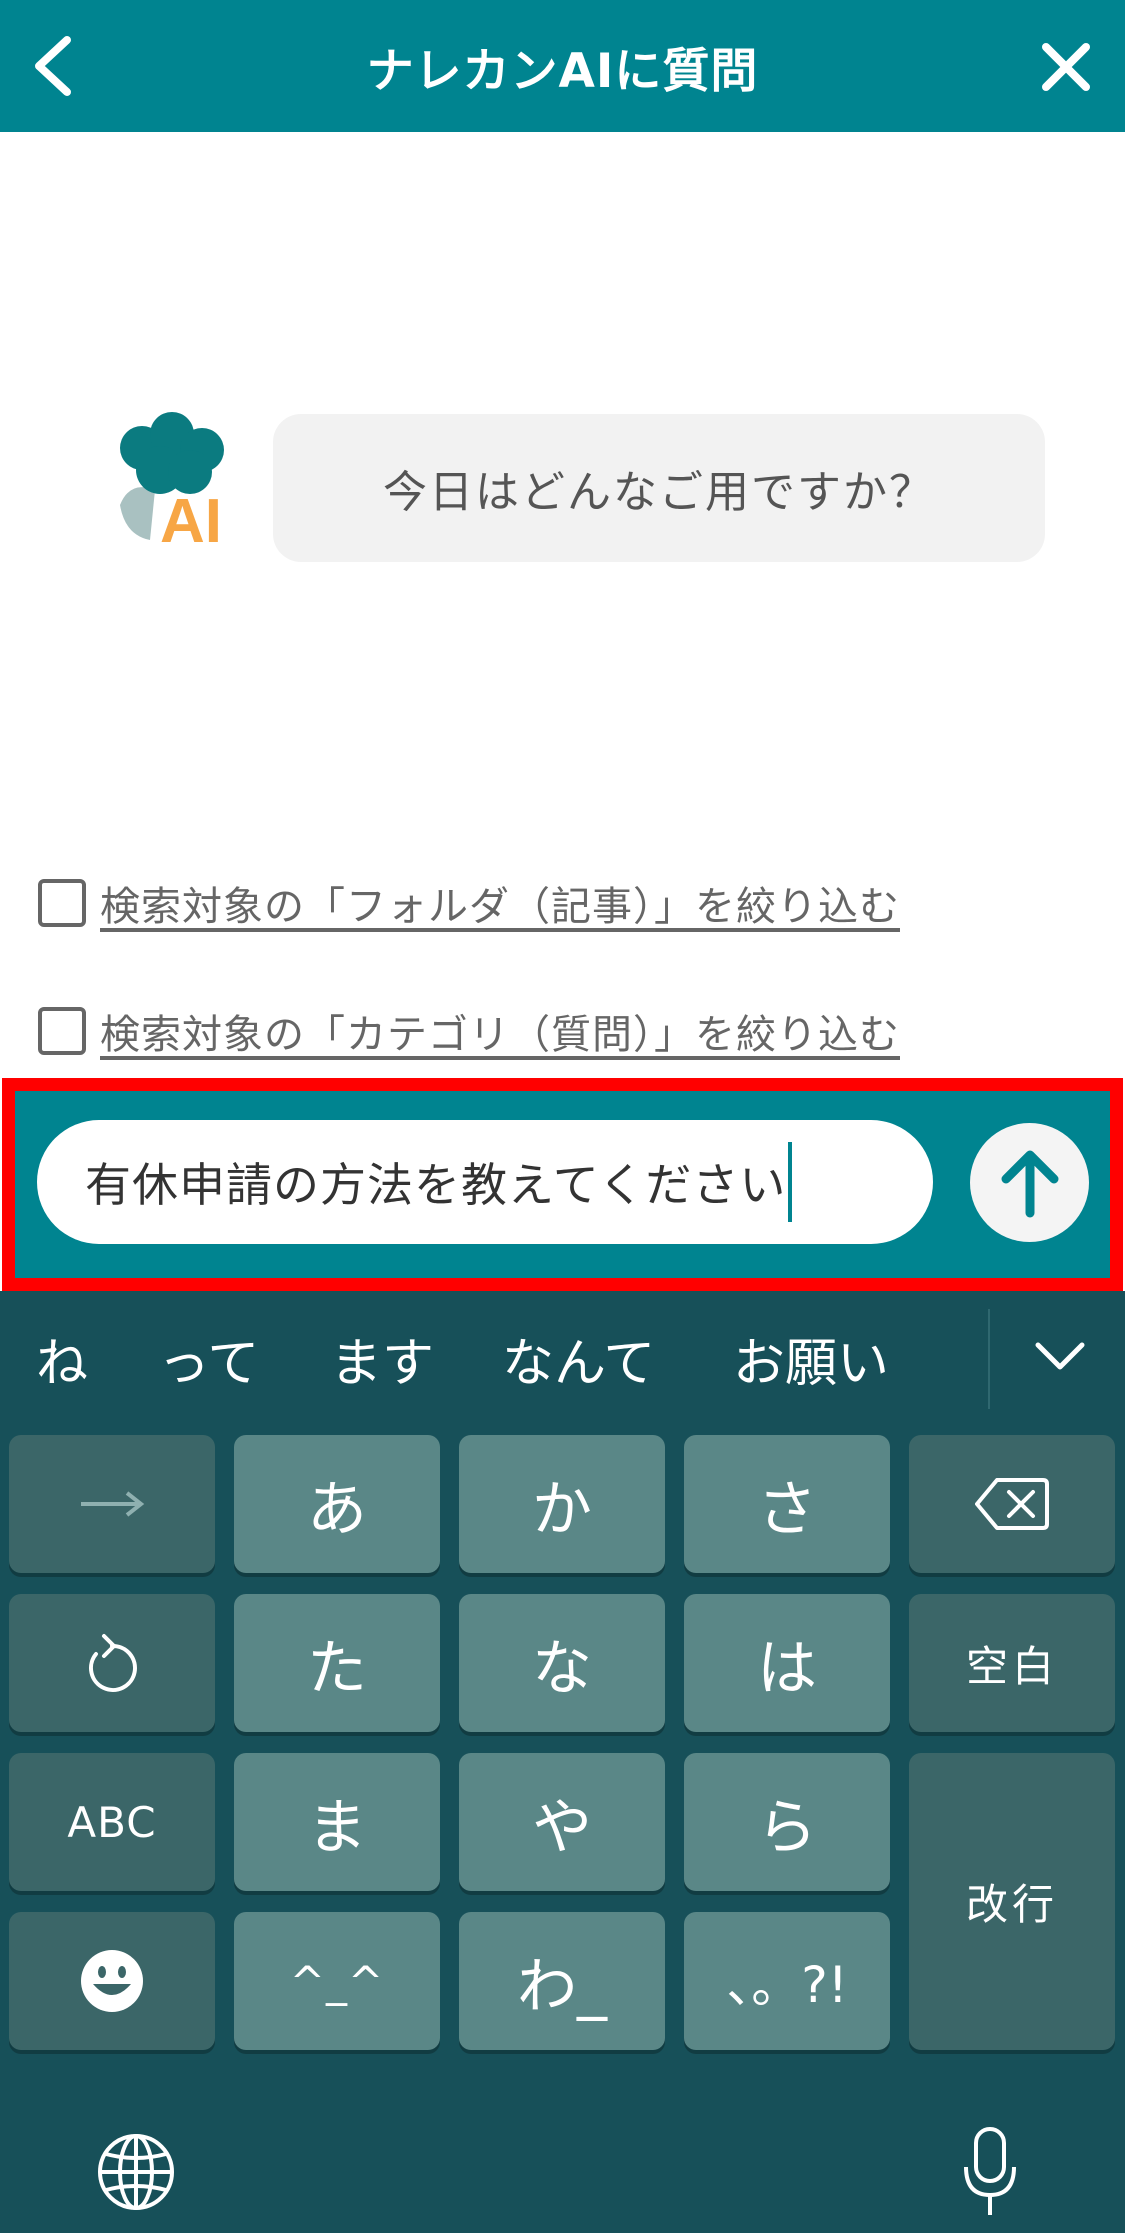 The image size is (1125, 2233). Describe the element at coordinates (500, 1031) in the screenshot. I see `category-filter-label: 検索対象の「カテゴリ（質問）」を絞り込む` at that location.